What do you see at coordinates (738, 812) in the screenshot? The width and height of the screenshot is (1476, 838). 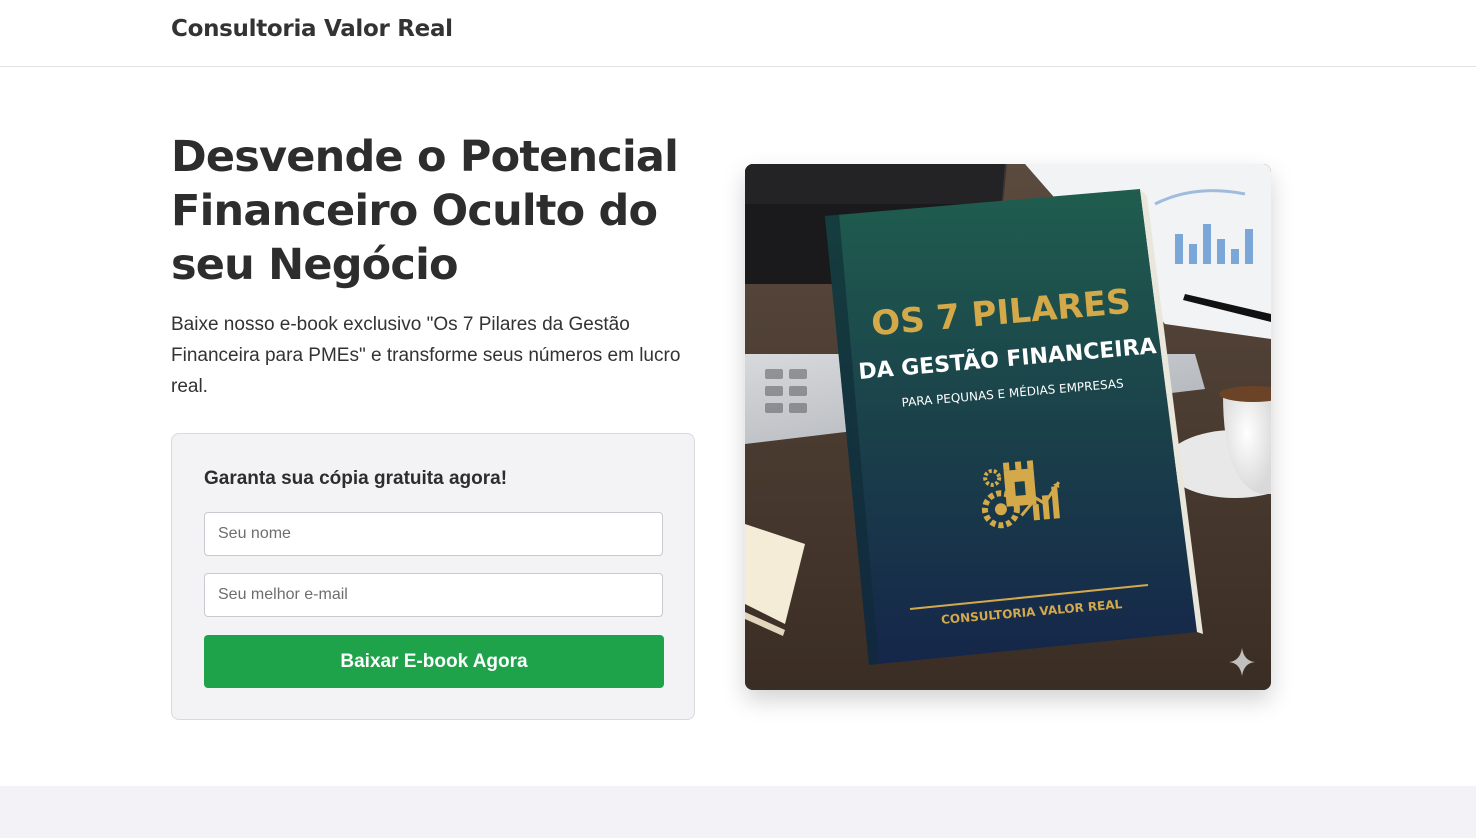 I see `next-section-band` at bounding box center [738, 812].